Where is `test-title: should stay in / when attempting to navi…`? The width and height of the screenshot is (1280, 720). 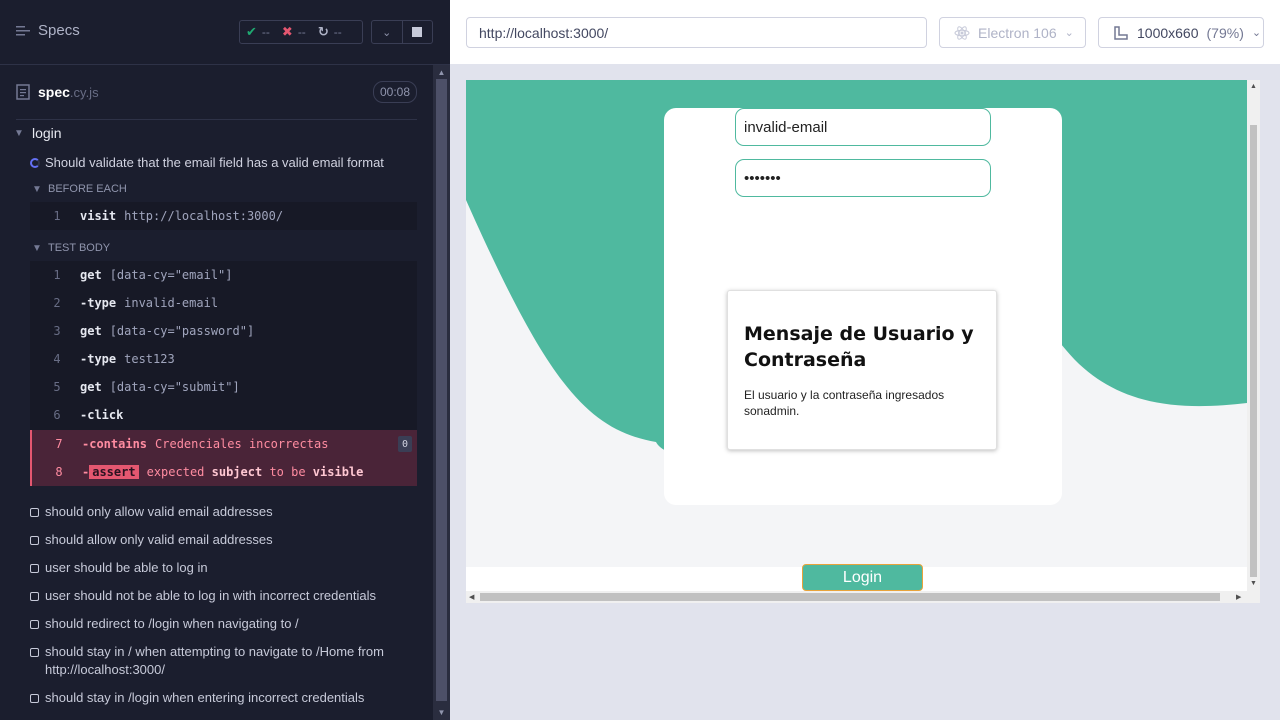 test-title: should stay in / when attempting to navi… is located at coordinates (214, 660).